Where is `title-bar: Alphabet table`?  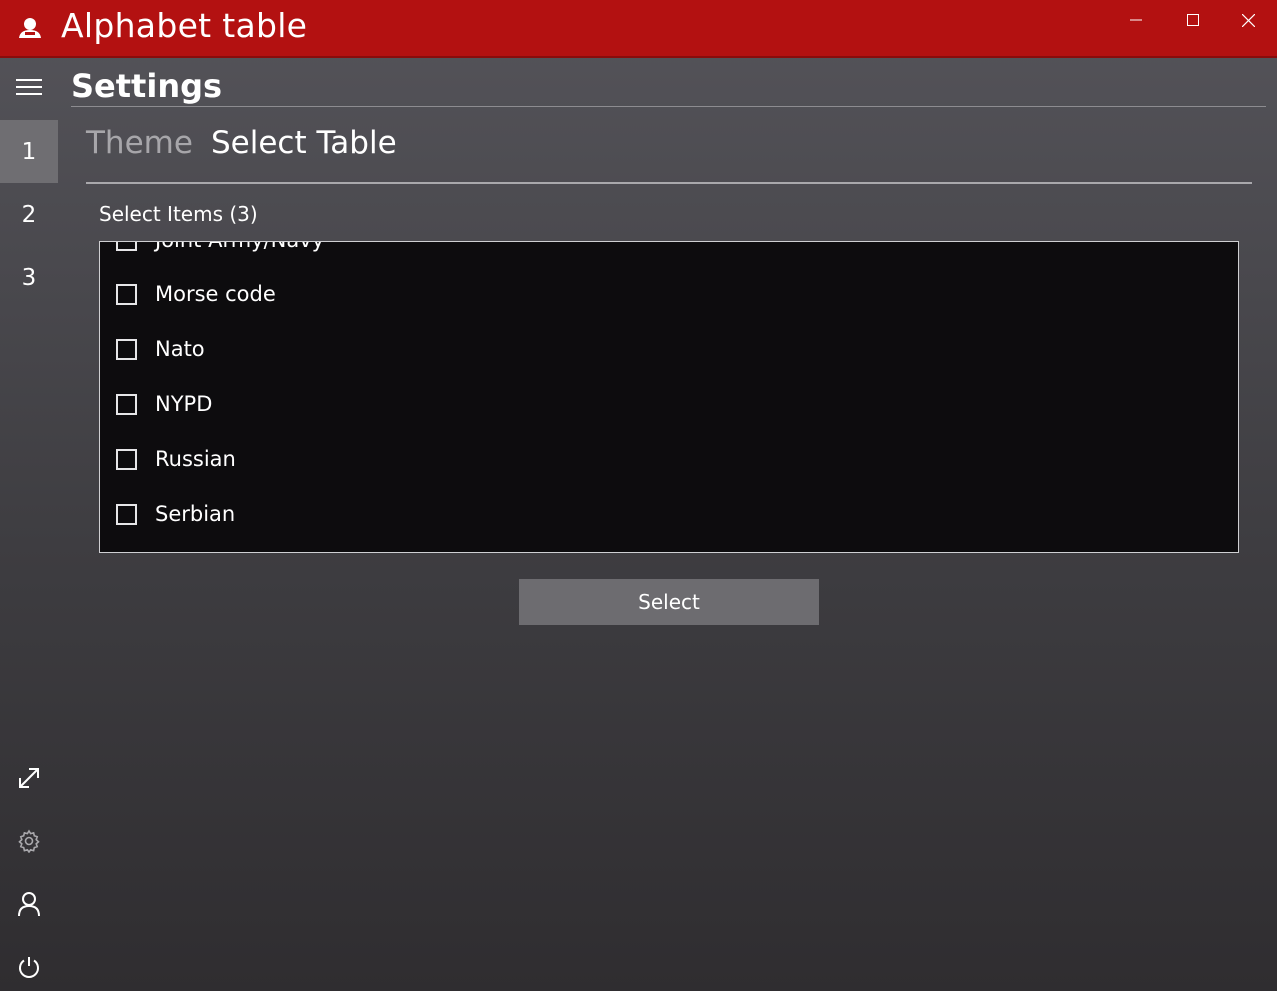
title-bar: Alphabet table is located at coordinates (638, 29).